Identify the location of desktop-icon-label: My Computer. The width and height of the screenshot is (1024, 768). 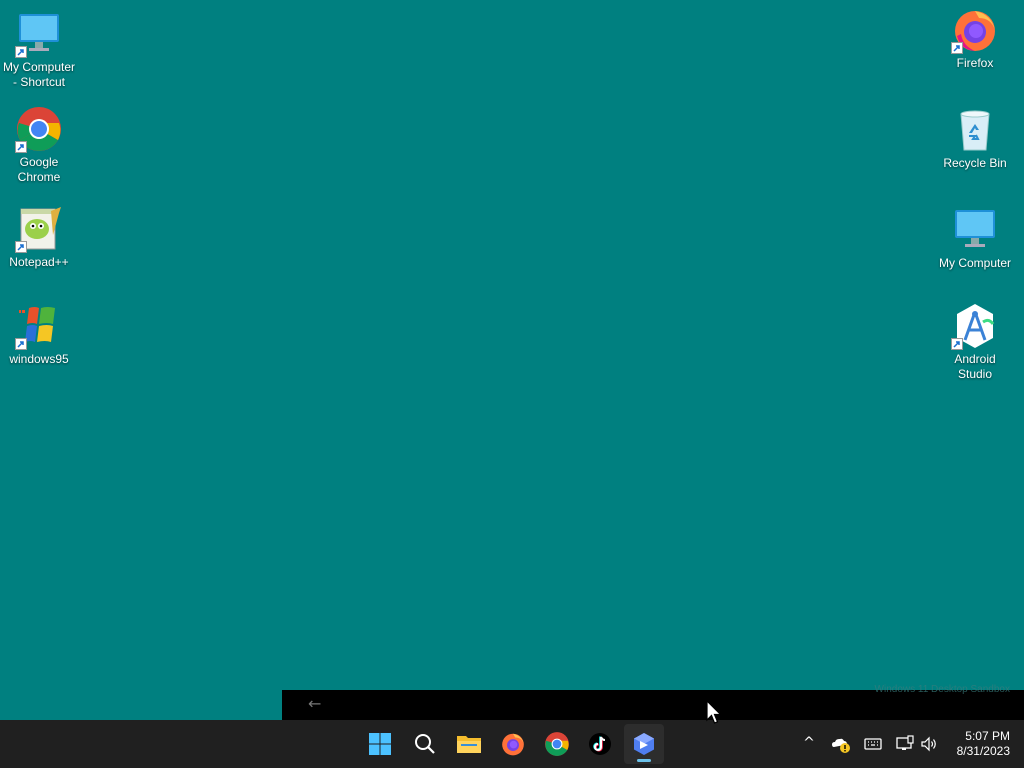
(975, 263).